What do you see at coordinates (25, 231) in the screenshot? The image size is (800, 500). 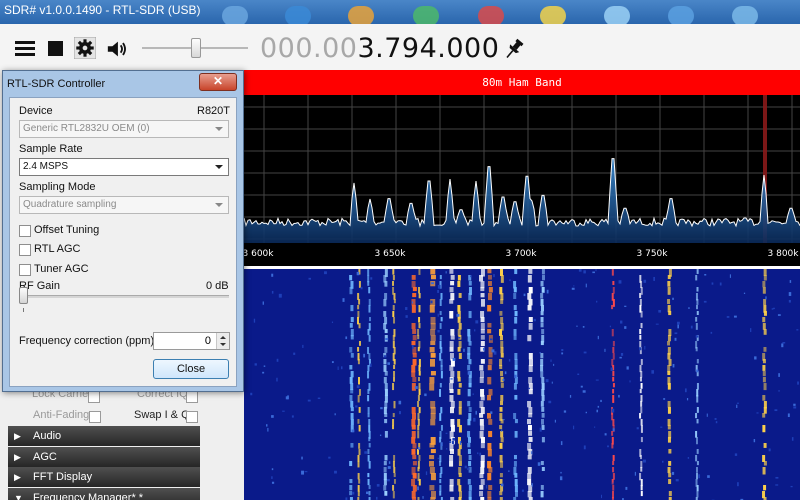 I see `offset-tuning-checkbox` at bounding box center [25, 231].